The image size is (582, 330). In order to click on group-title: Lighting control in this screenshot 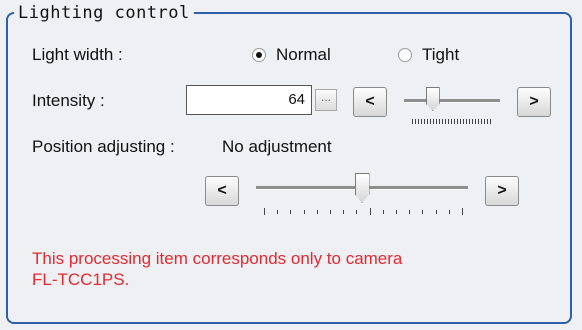, I will do `click(104, 13)`.